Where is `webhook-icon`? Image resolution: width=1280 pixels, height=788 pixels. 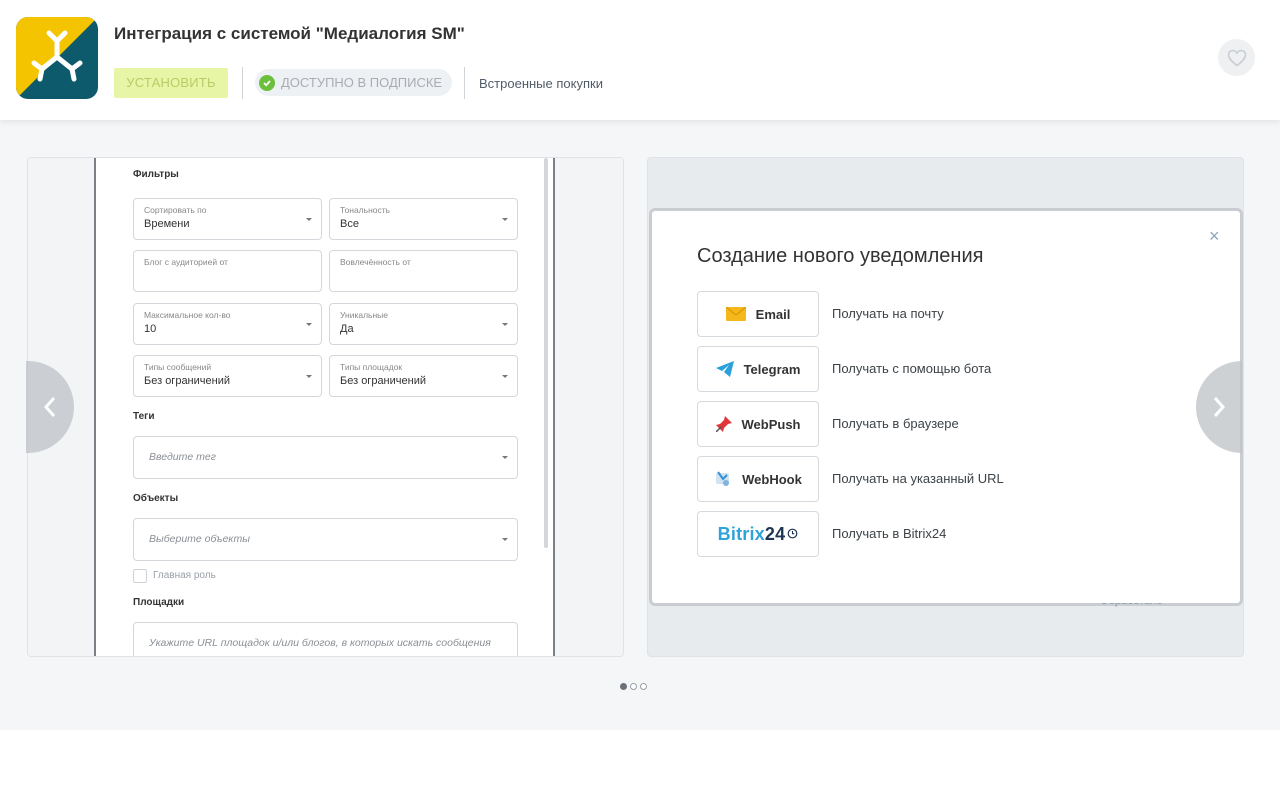 webhook-icon is located at coordinates (723, 478).